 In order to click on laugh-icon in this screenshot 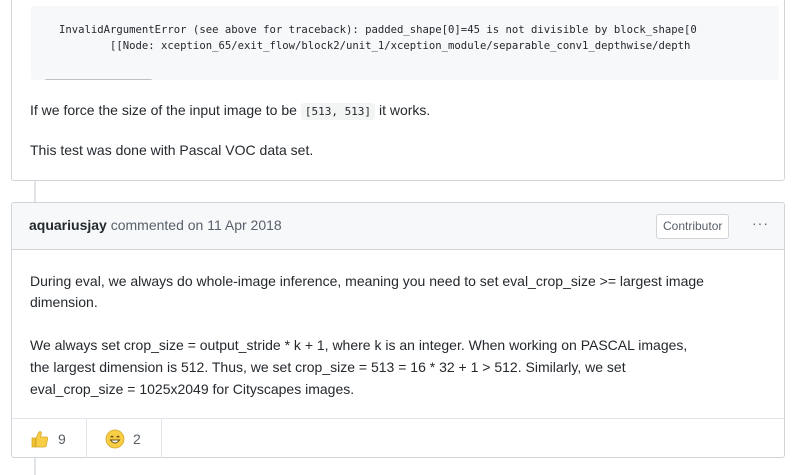, I will do `click(115, 439)`.